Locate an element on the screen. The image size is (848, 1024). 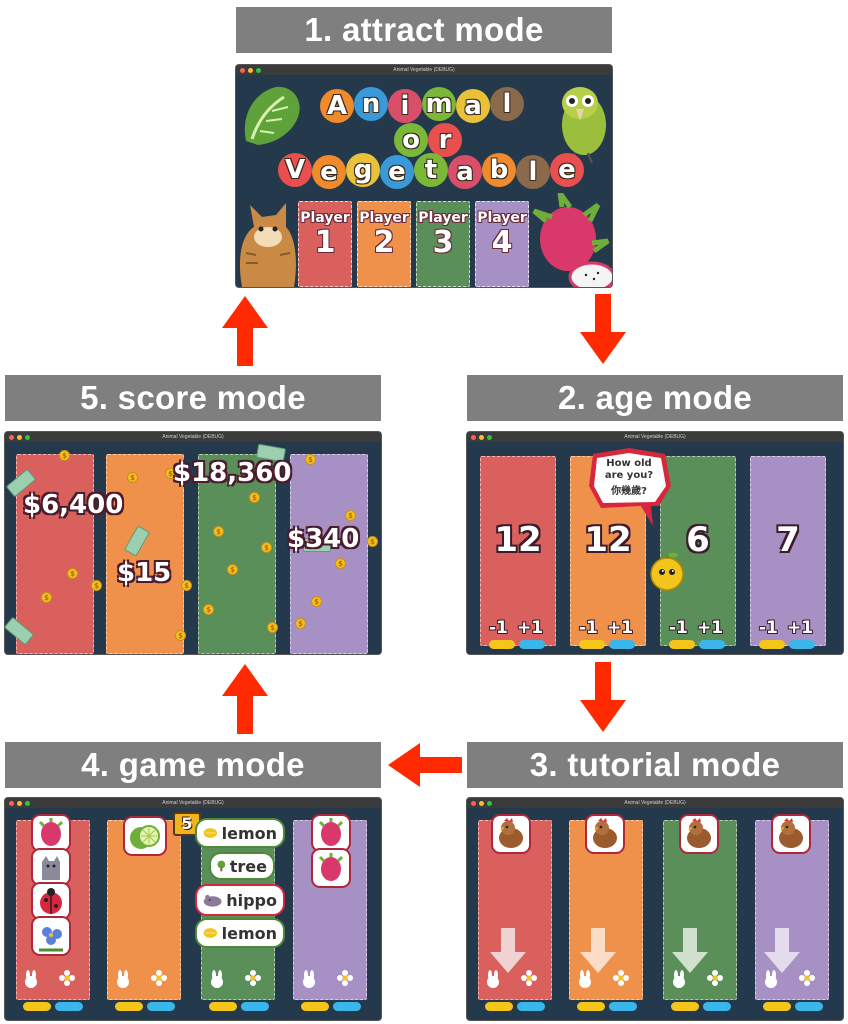
arrow-age-to-tutorial is located at coordinates (603, 697).